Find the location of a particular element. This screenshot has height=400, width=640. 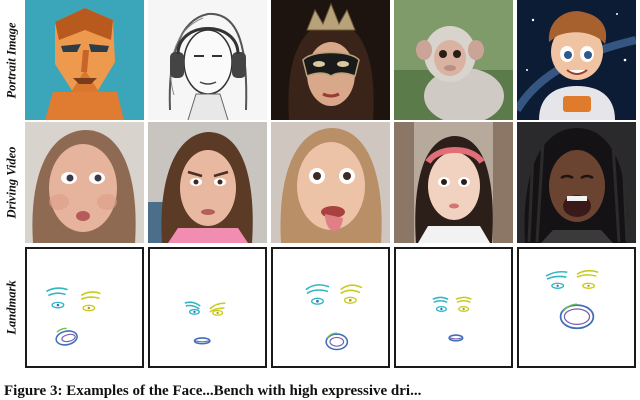

row-label-driving-text: Driving Video is located at coordinates (11, 182).